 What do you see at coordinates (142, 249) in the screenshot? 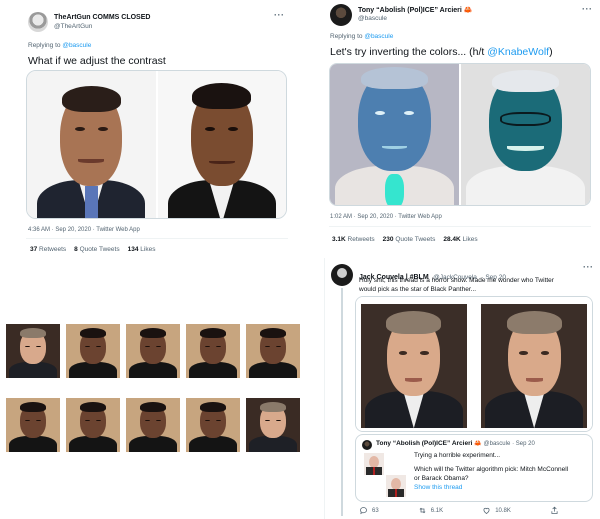
I see `likes-stat: 134 Likes` at bounding box center [142, 249].